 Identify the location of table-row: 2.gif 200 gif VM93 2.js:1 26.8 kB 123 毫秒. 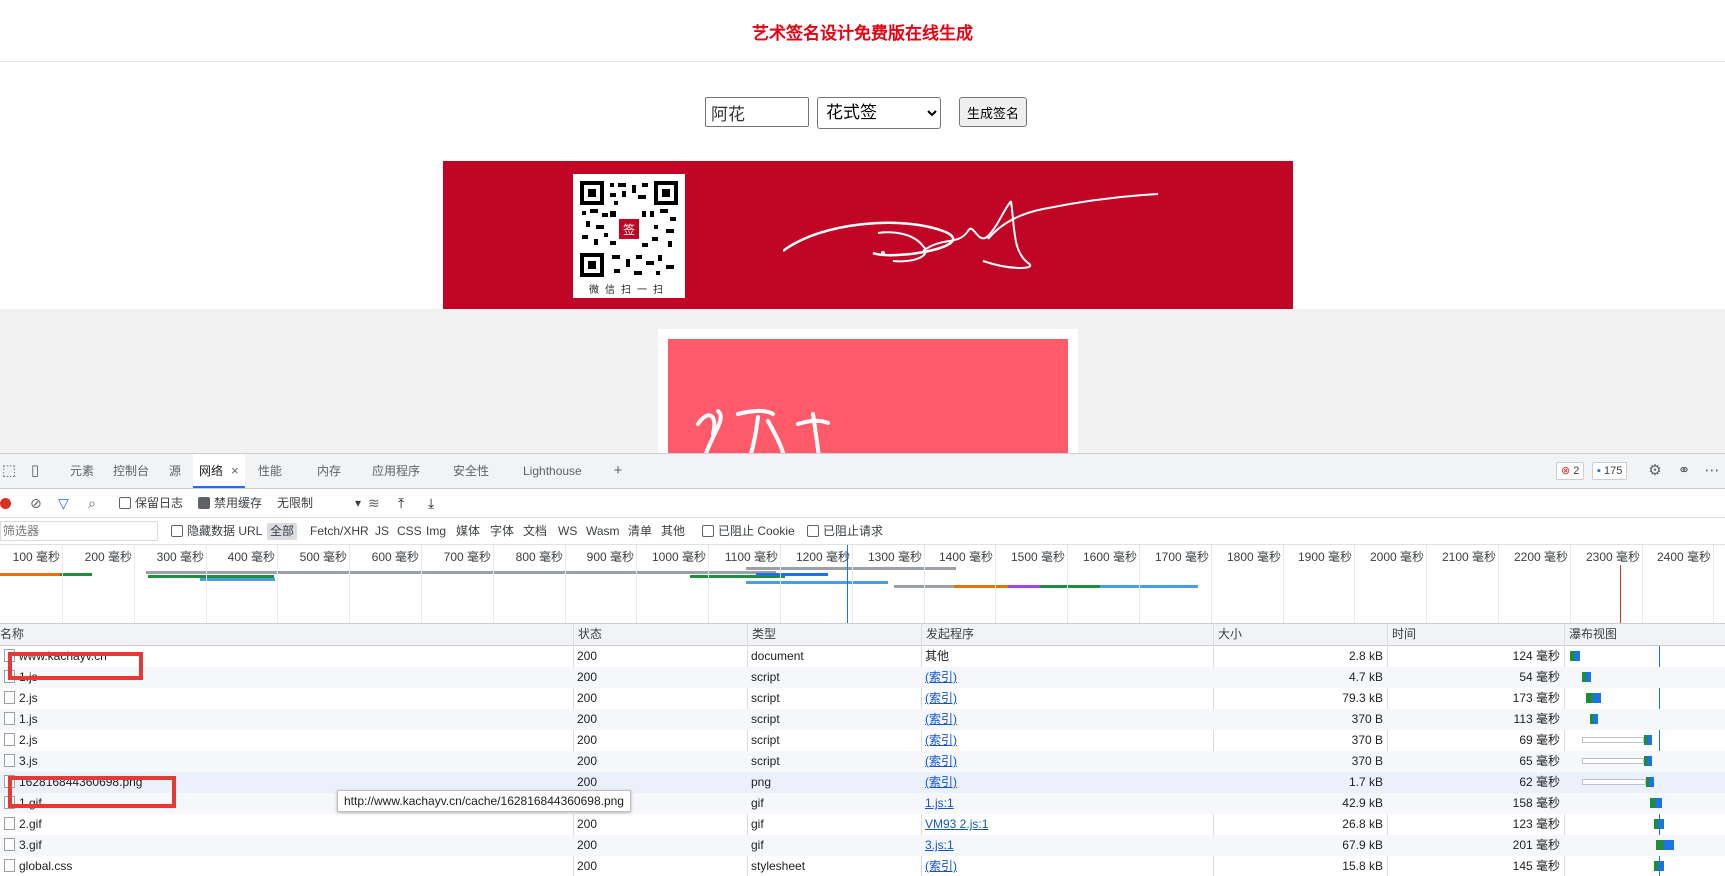
(862, 824).